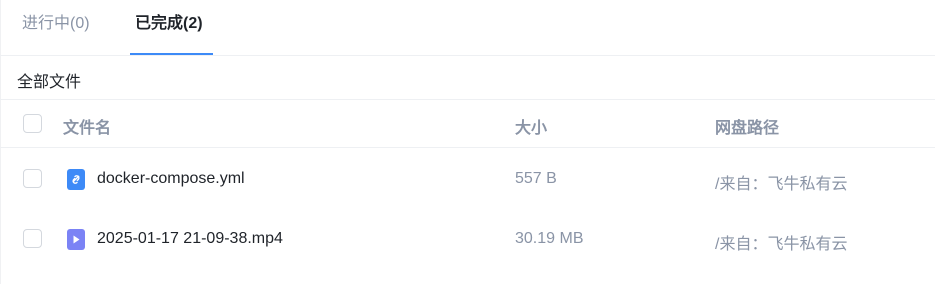 The width and height of the screenshot is (935, 284). What do you see at coordinates (190, 239) in the screenshot?
I see `file-name: 2025-01-17 21-09-38.mp4` at bounding box center [190, 239].